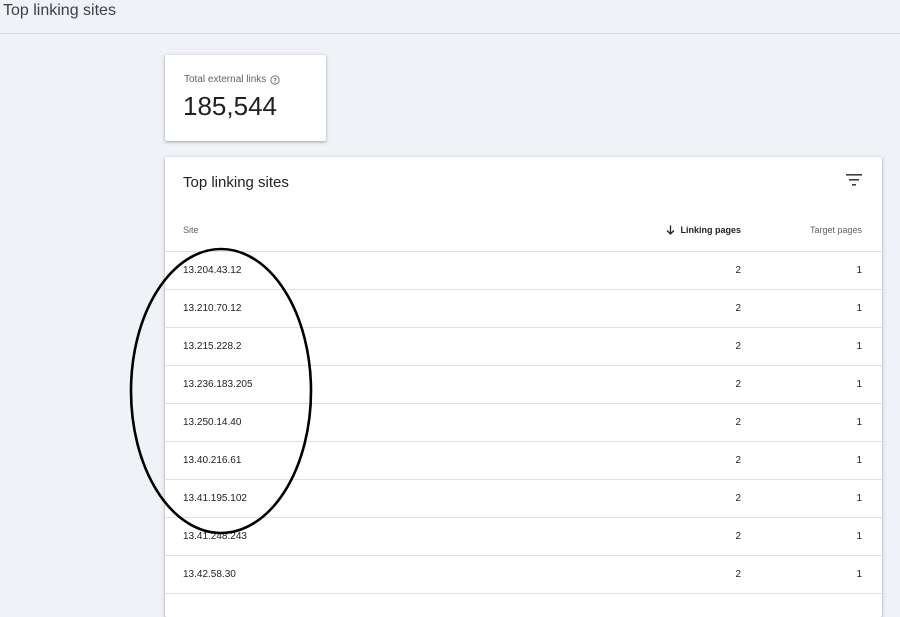  I want to click on column-header-linking-pages-label: Linking pages, so click(710, 230).